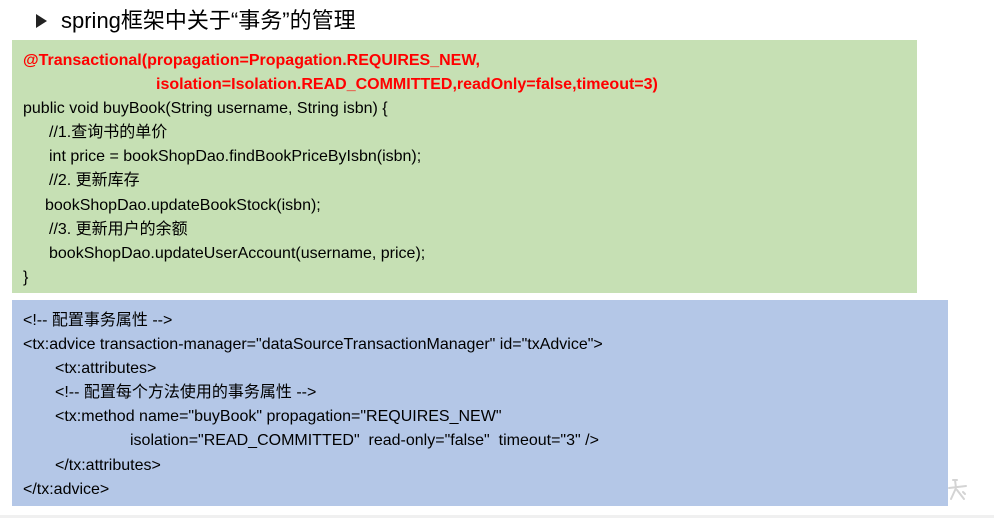  I want to click on xml-advice-close: </tx:advice>, so click(66, 489).